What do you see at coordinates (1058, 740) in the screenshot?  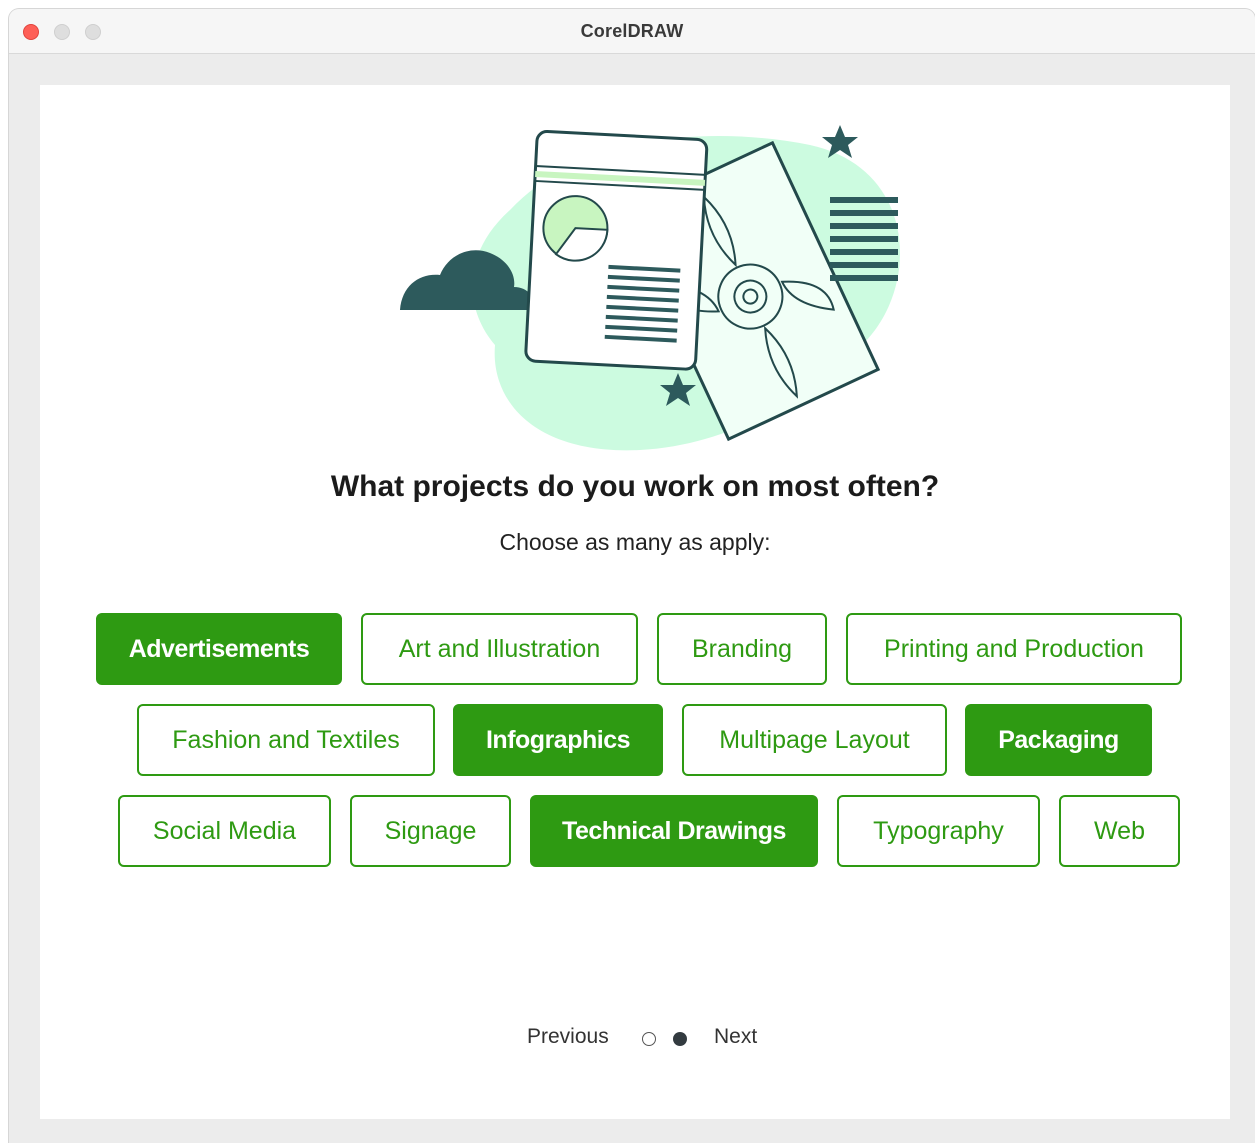 I see `option-packaging: Packaging` at bounding box center [1058, 740].